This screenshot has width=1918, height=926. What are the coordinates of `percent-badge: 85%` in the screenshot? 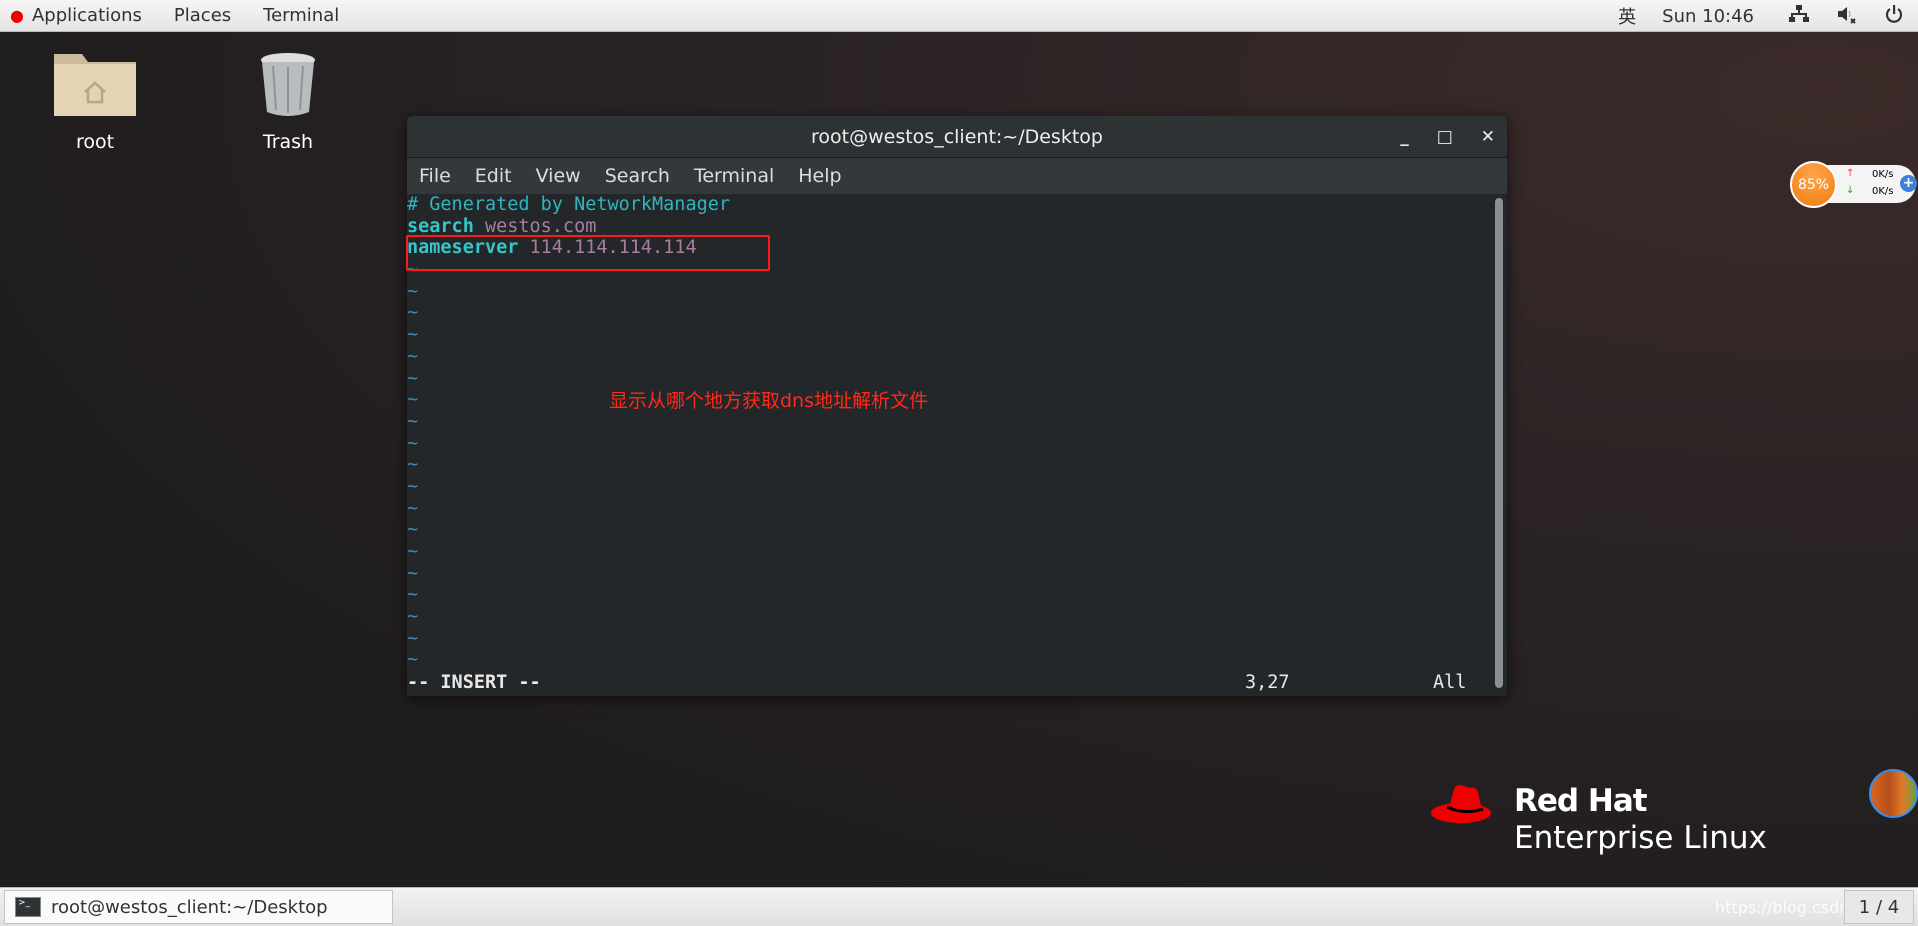 It's located at (1813, 184).